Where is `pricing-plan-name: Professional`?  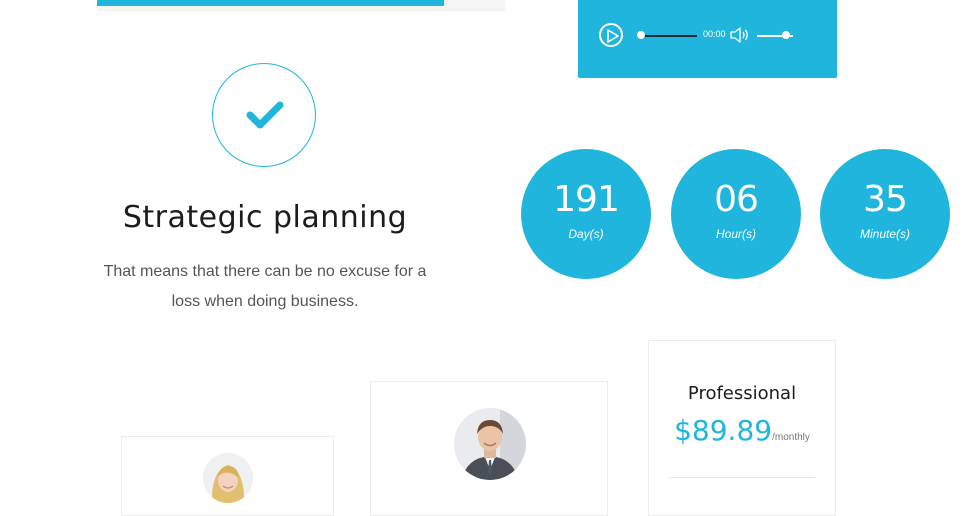 pricing-plan-name: Professional is located at coordinates (742, 393).